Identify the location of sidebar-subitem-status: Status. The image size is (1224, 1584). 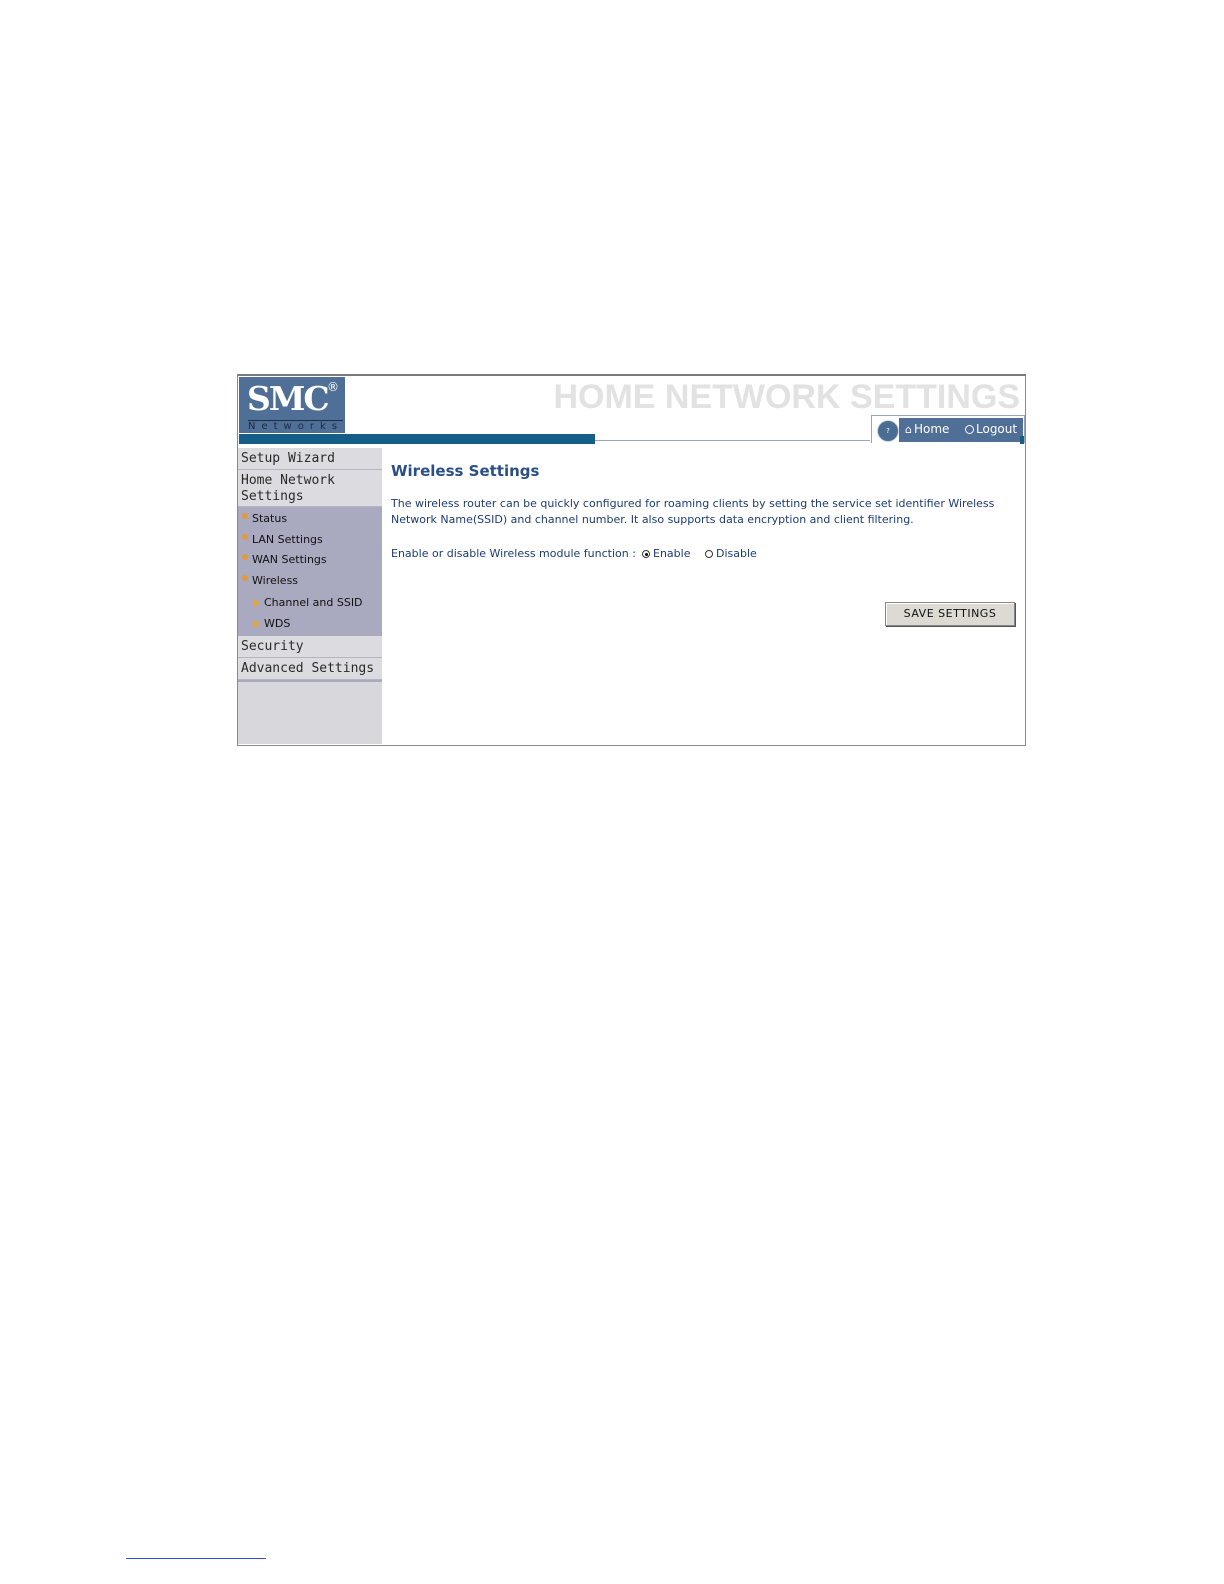
(310, 519).